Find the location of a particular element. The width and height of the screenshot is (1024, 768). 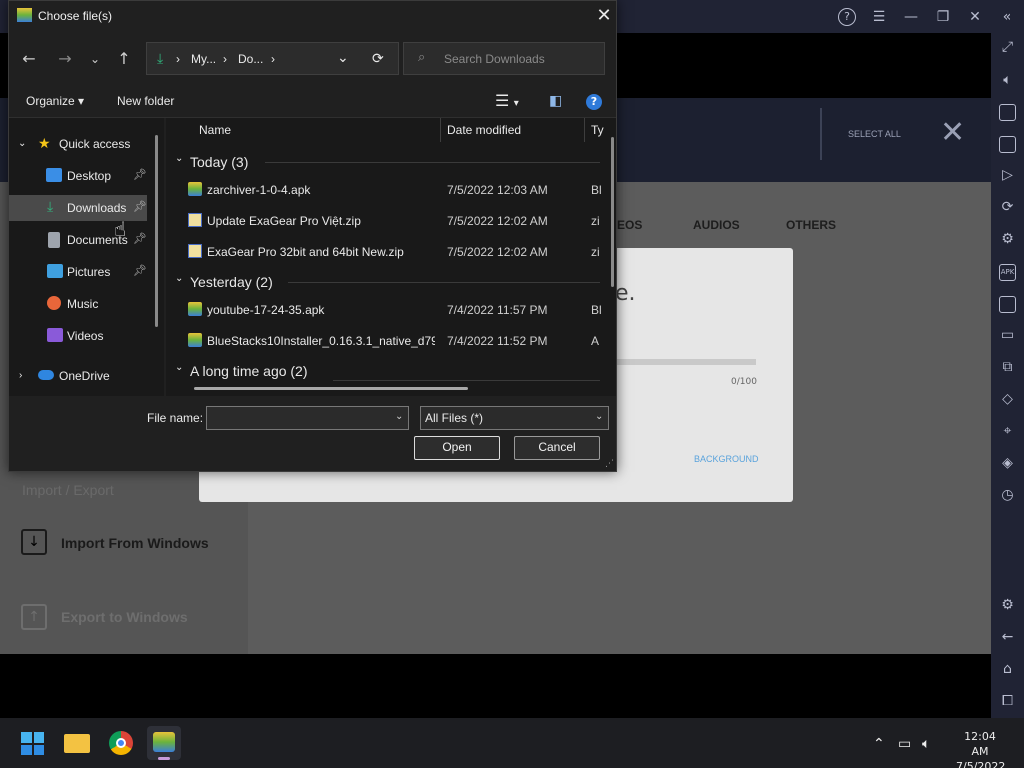

search-box: ⌕ Search Downloads is located at coordinates (504, 58).